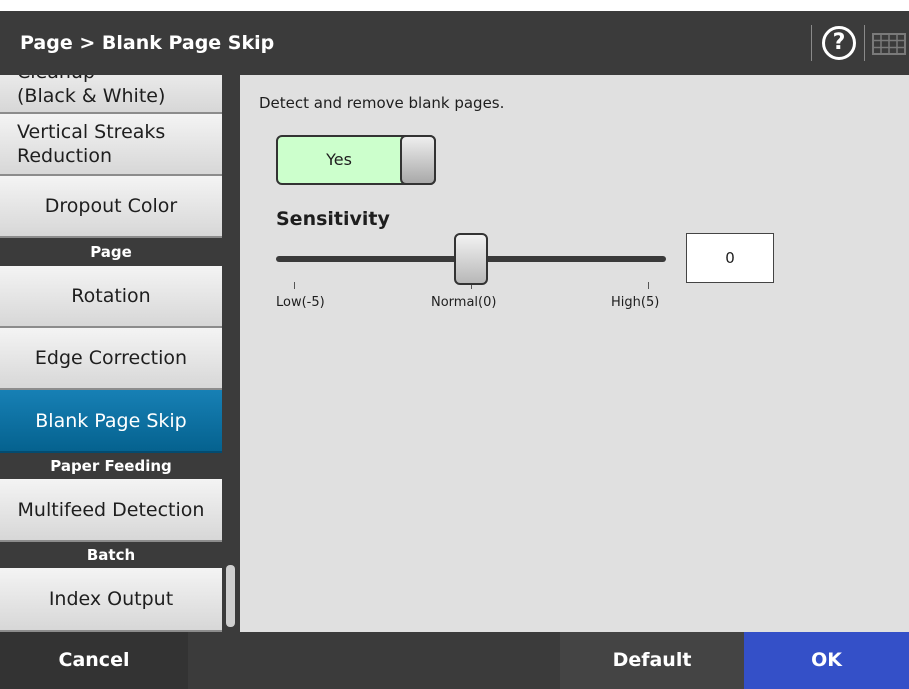  I want to click on sidebar-item-label: Vertical Streaks Reduction, so click(91, 144).